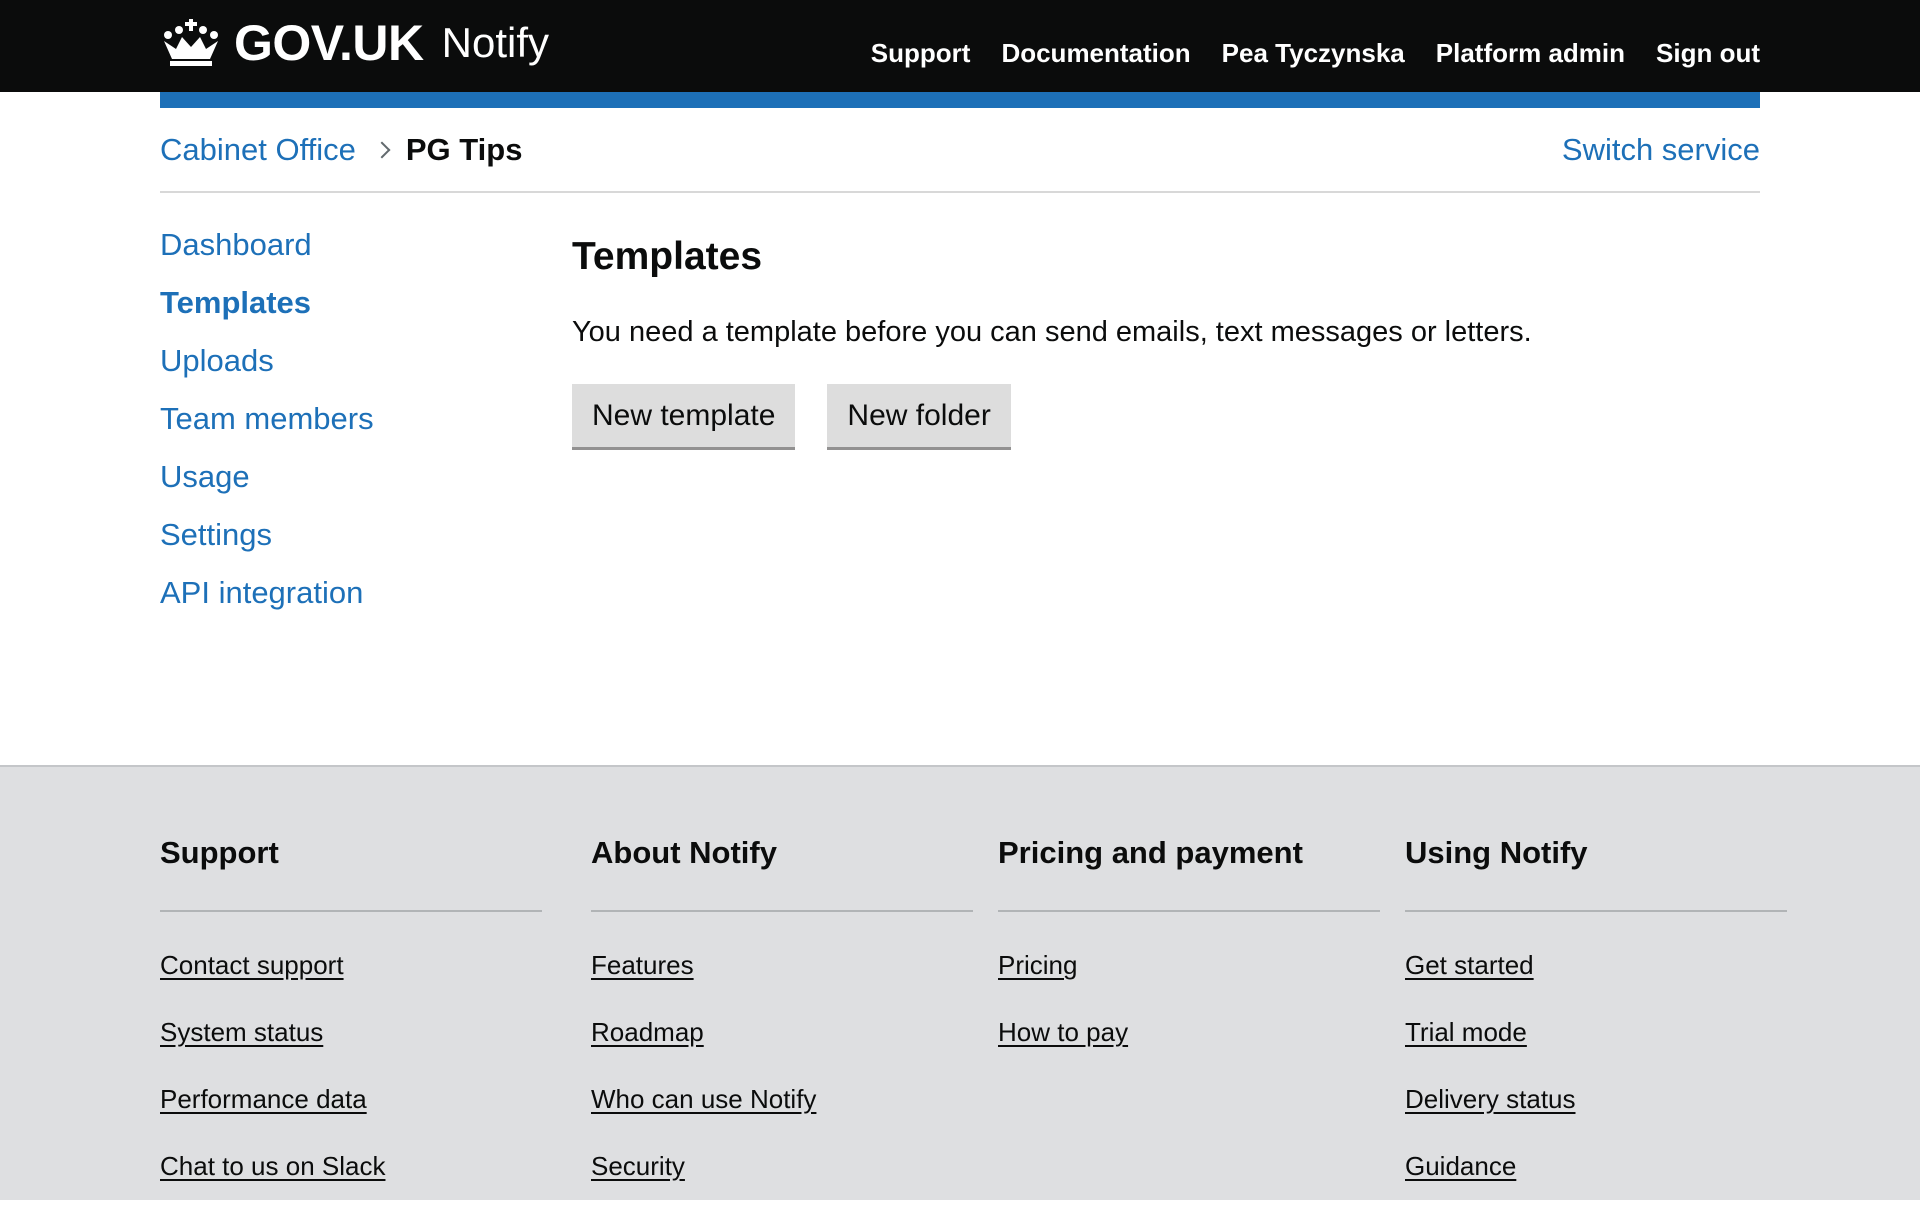 The image size is (1920, 1218). What do you see at coordinates (191, 43) in the screenshot?
I see `crown-icon` at bounding box center [191, 43].